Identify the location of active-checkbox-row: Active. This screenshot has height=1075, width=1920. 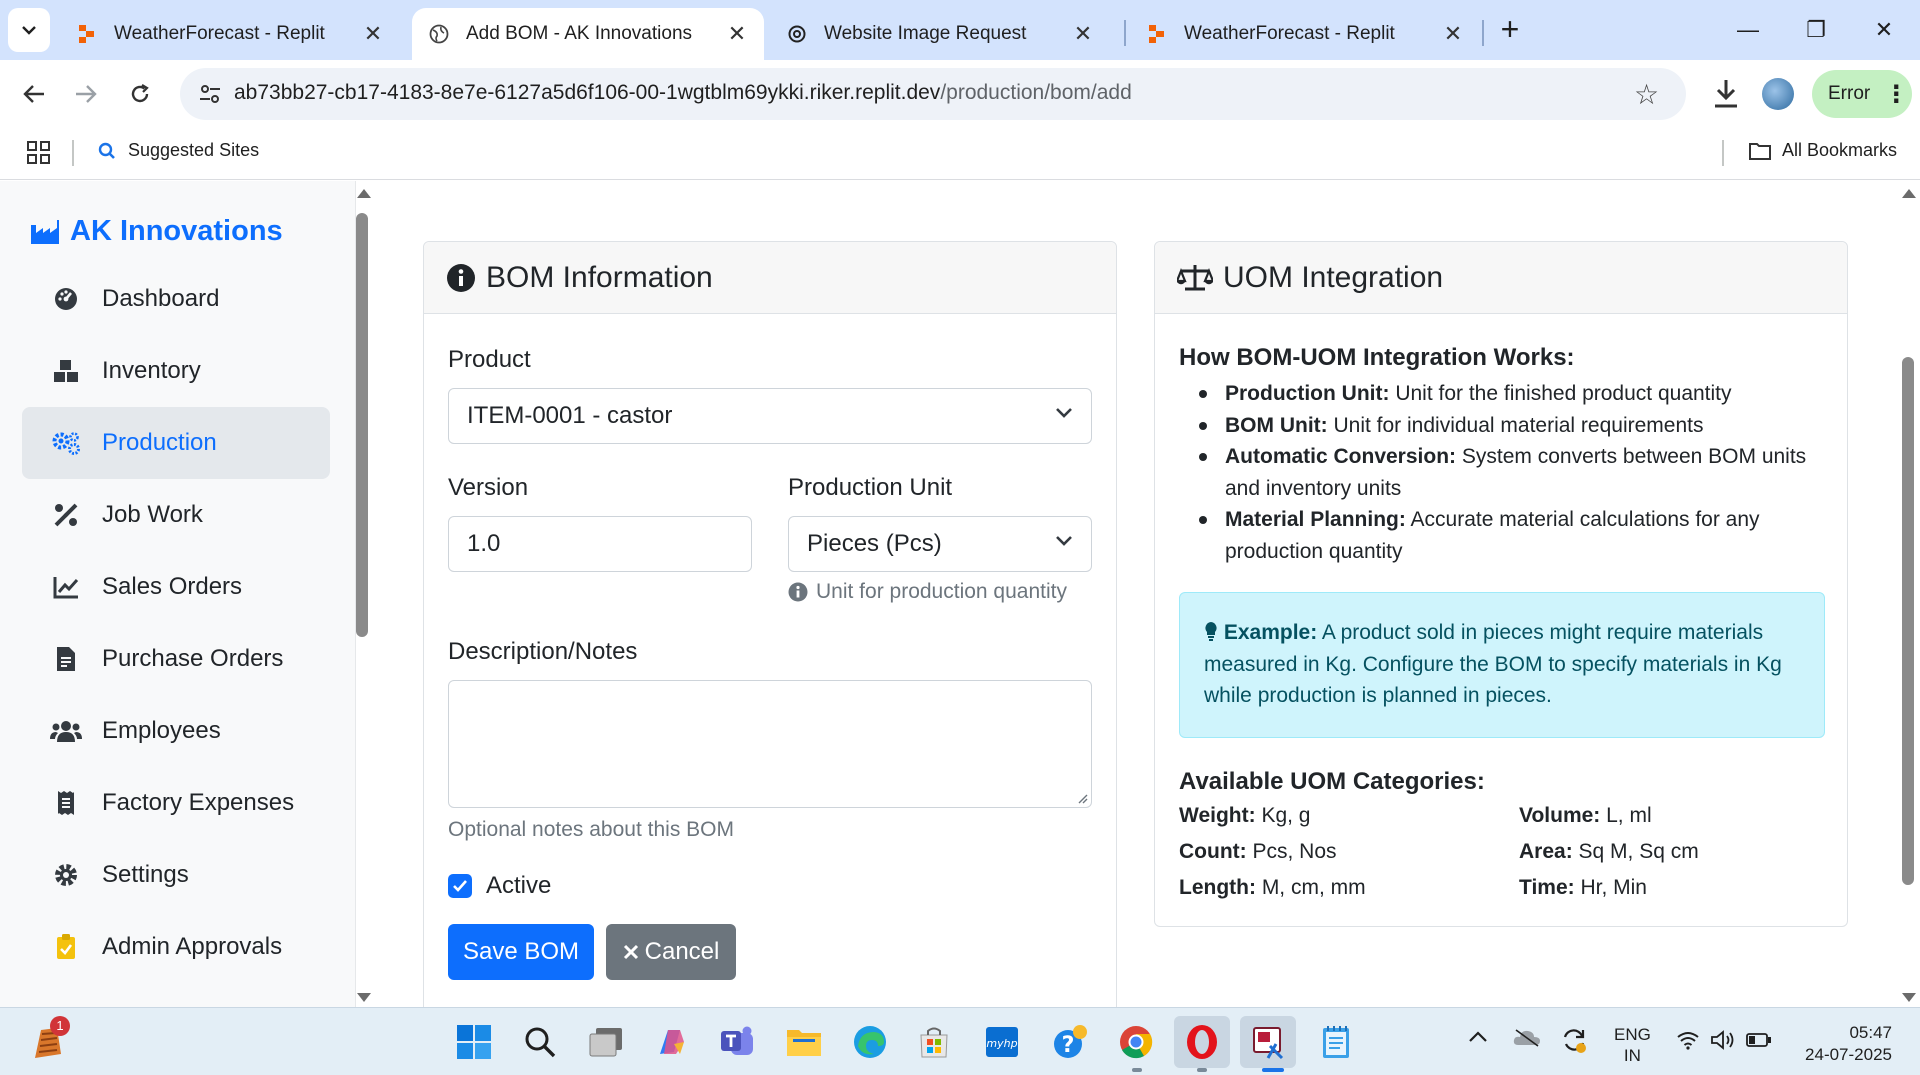
(499, 886).